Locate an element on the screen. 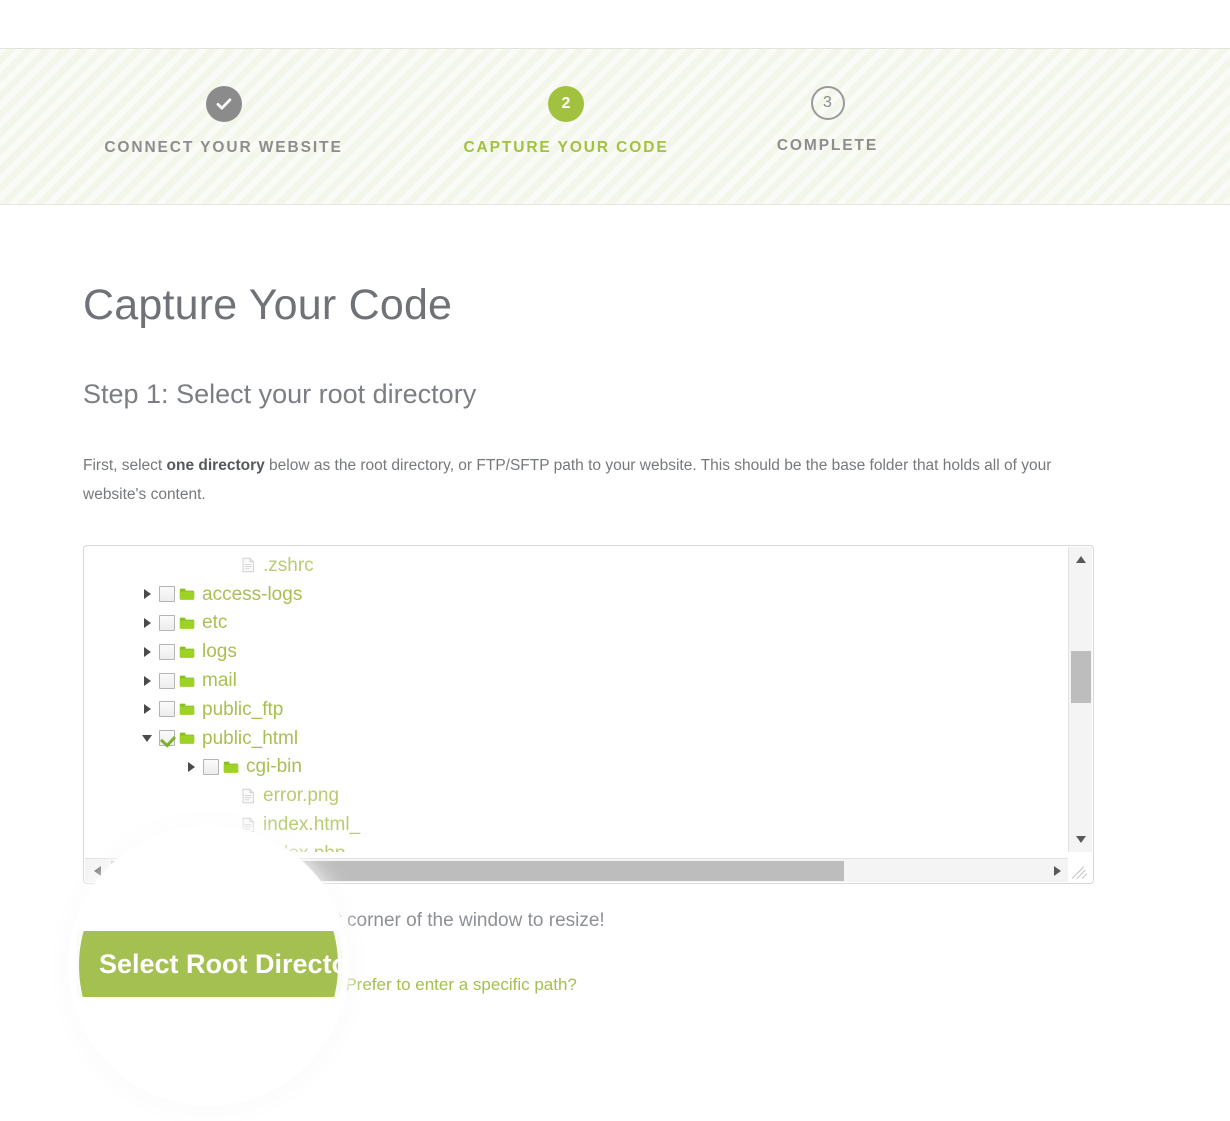 This screenshot has height=1121, width=1230. step-marker-todo: 3 is located at coordinates (827, 103).